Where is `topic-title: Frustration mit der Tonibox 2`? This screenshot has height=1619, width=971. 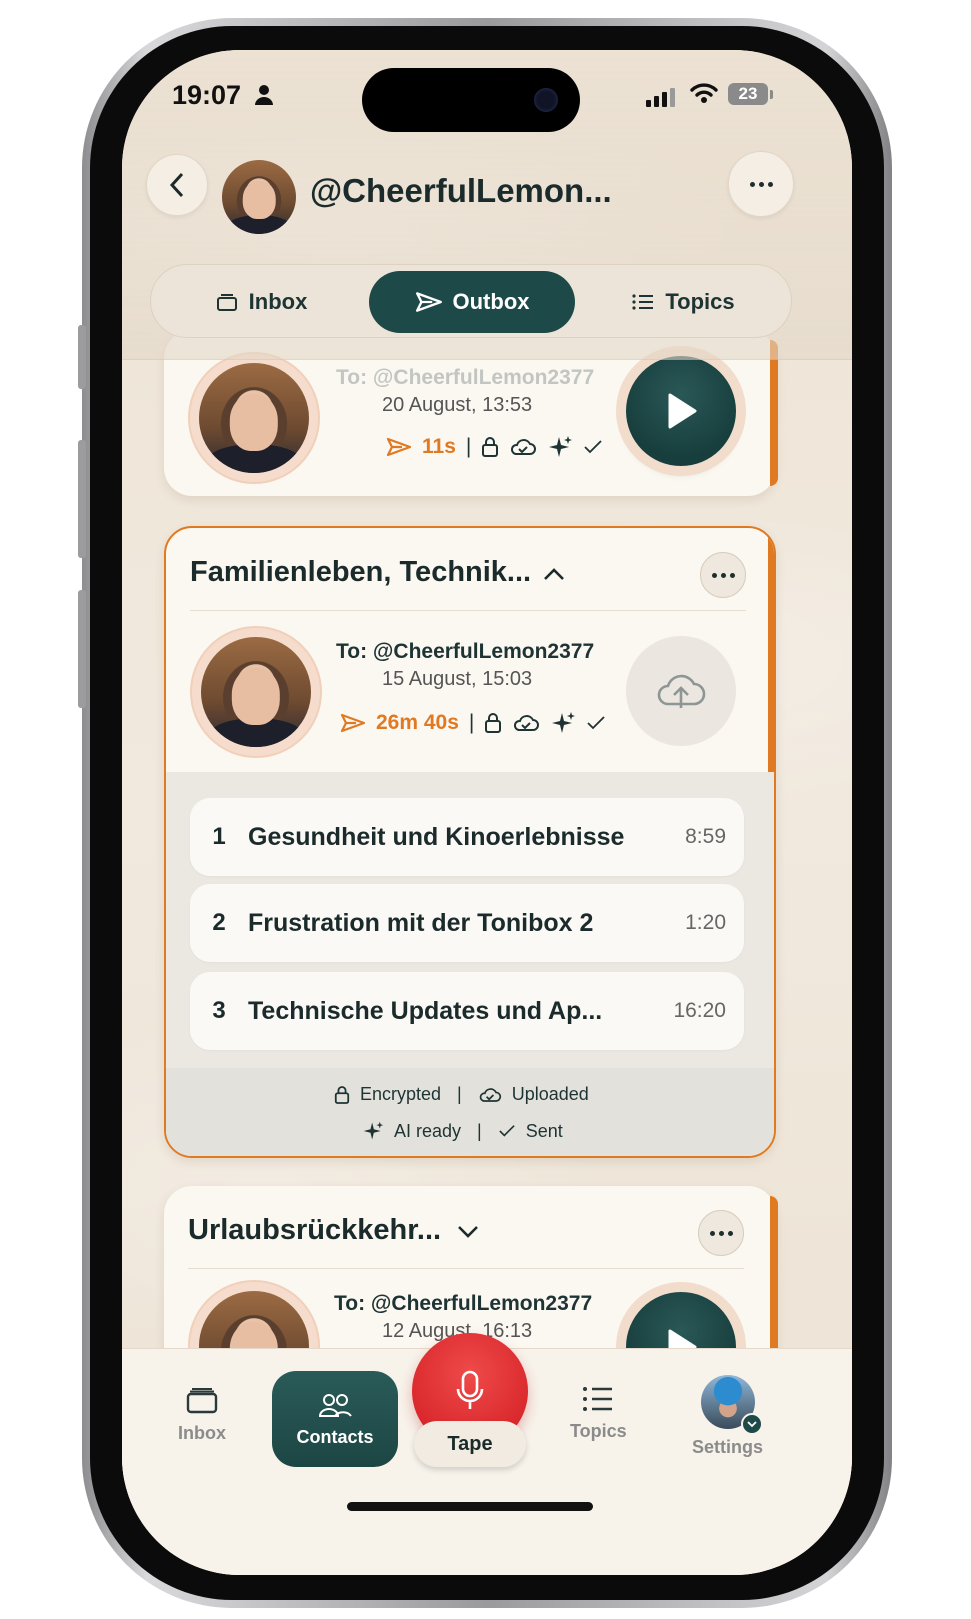 topic-title: Frustration mit der Tonibox 2 is located at coordinates (421, 922).